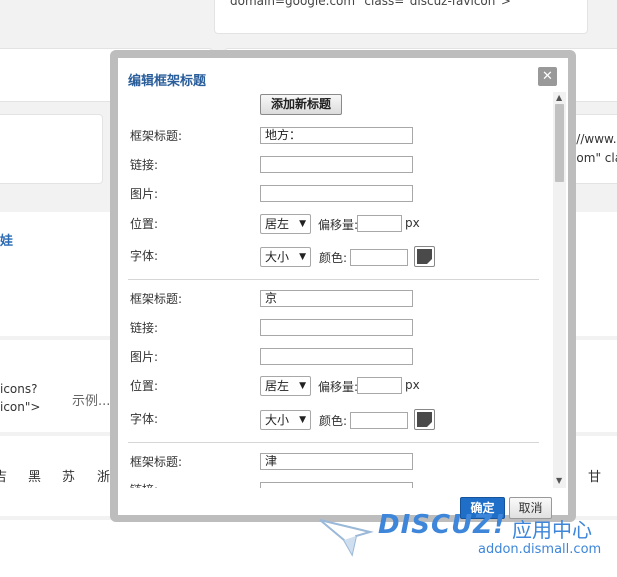 This screenshot has height=577, width=617. Describe the element at coordinates (51, 149) in the screenshot. I see `bg-card-left-mid` at that location.